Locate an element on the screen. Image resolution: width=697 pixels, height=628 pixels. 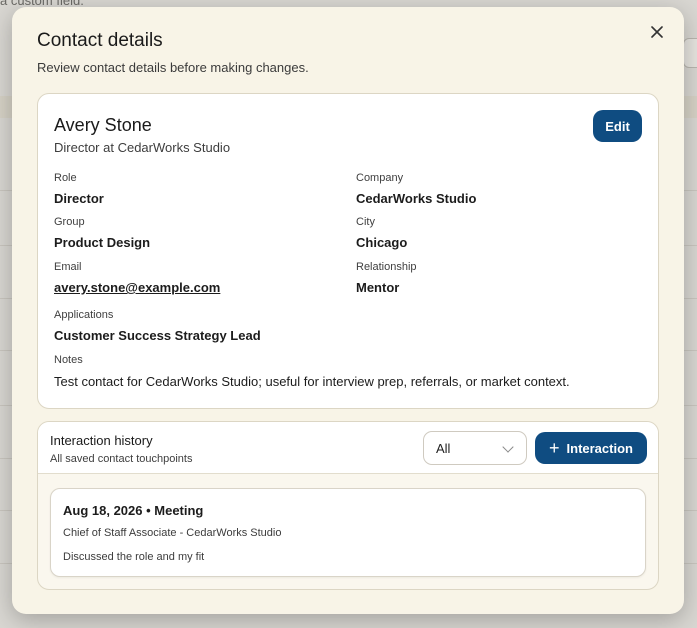
history-title: Interaction history is located at coordinates (101, 440).